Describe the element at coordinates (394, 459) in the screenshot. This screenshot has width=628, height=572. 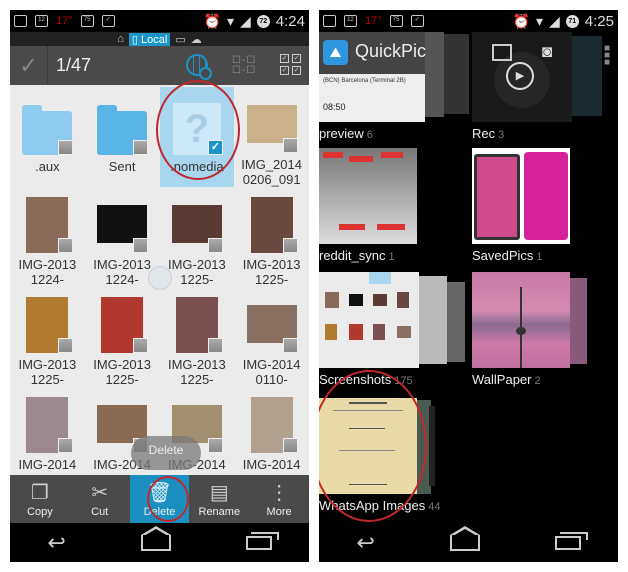
I see `album-whatsapp-images: WhatsApp Images 44` at that location.